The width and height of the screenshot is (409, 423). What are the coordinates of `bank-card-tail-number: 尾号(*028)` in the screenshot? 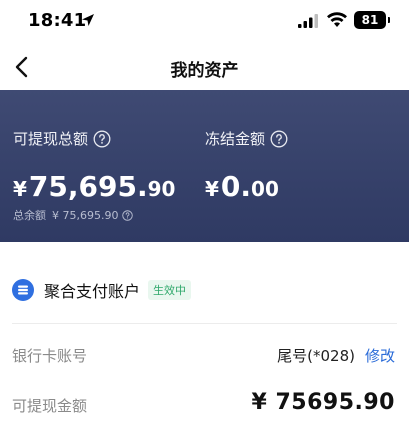 It's located at (316, 356).